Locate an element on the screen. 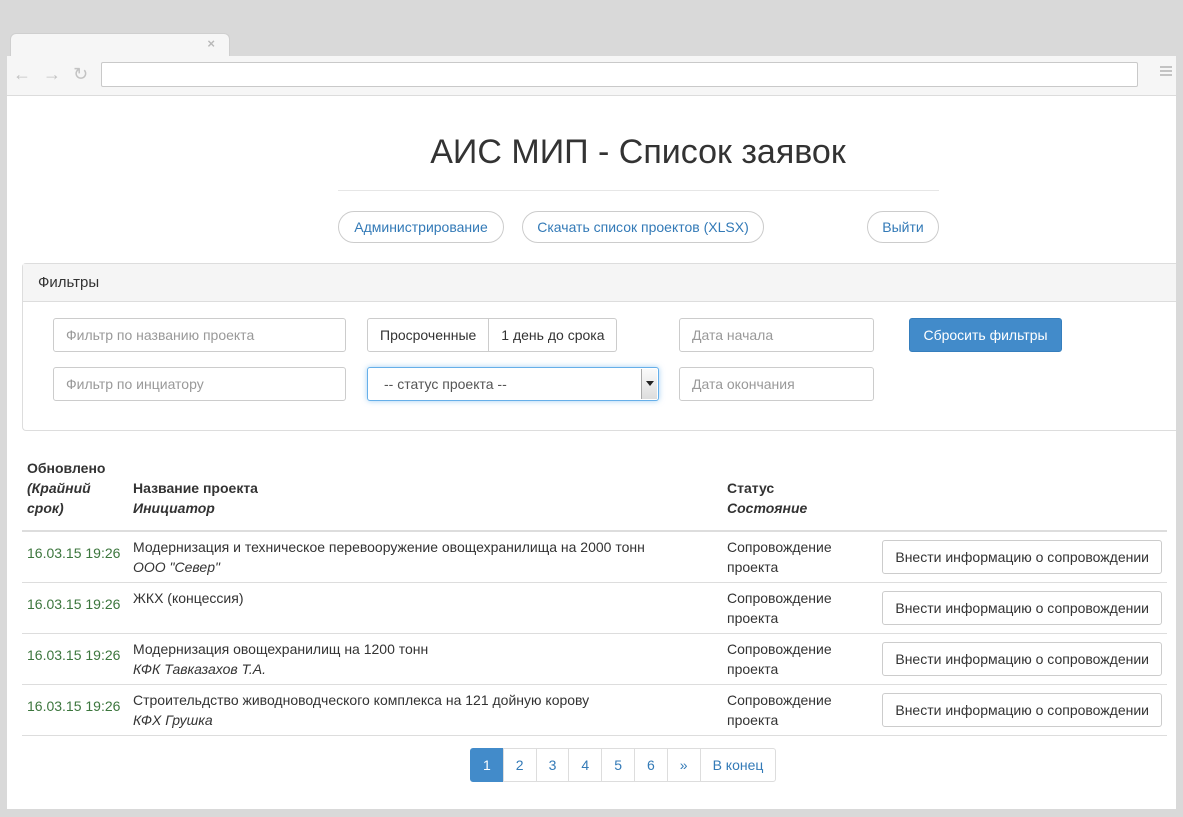 The width and height of the screenshot is (1183, 817). reload-icon: ↻ is located at coordinates (80, 74).